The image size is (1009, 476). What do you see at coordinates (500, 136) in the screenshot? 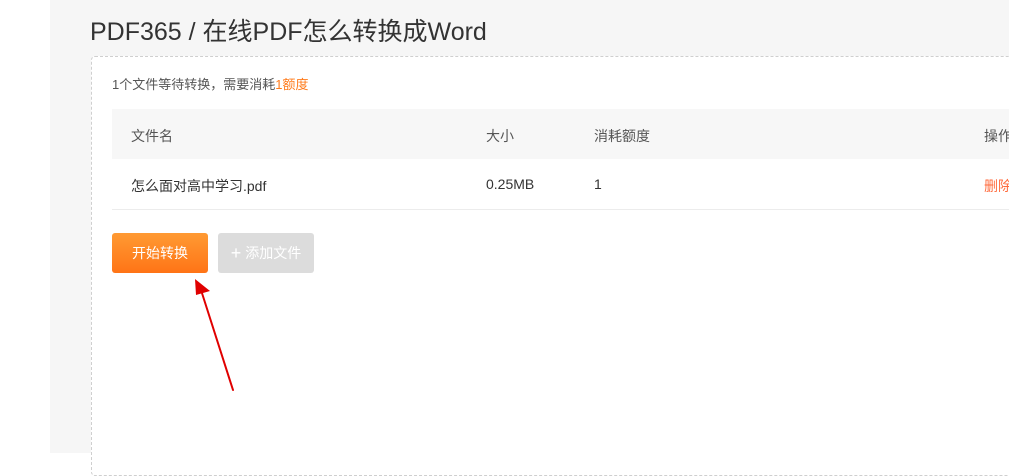
I see `column-header-size: 大小` at bounding box center [500, 136].